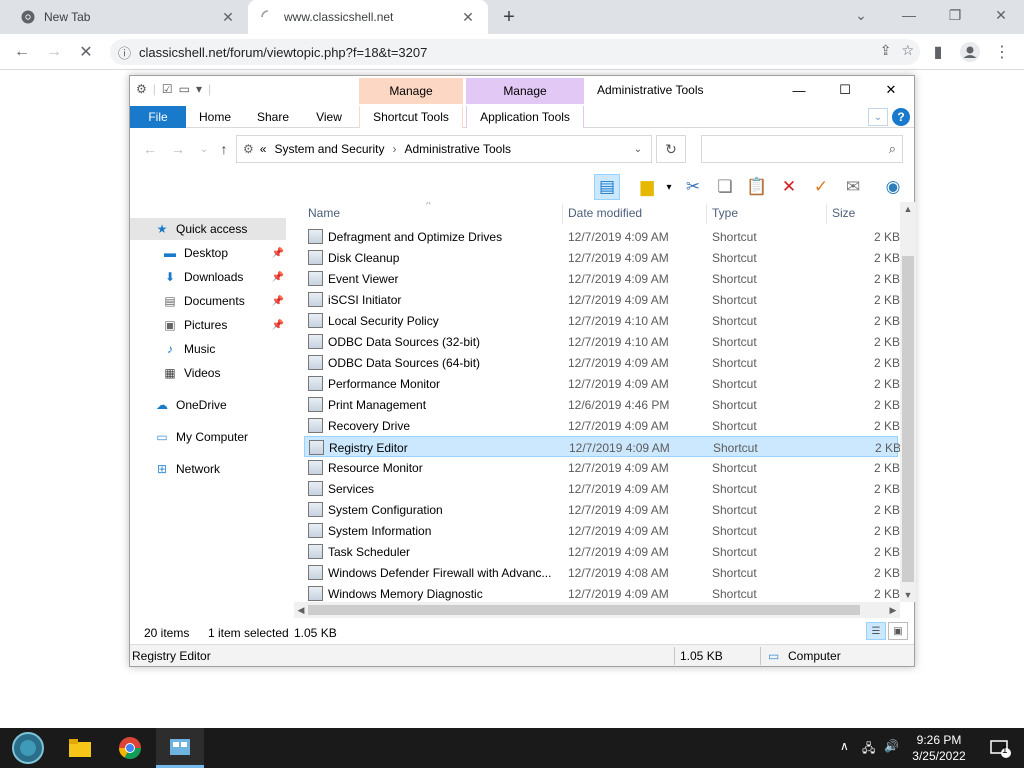  Describe the element at coordinates (208, 437) in the screenshot. I see `nav-my-computer: ▭ My Computer` at that location.